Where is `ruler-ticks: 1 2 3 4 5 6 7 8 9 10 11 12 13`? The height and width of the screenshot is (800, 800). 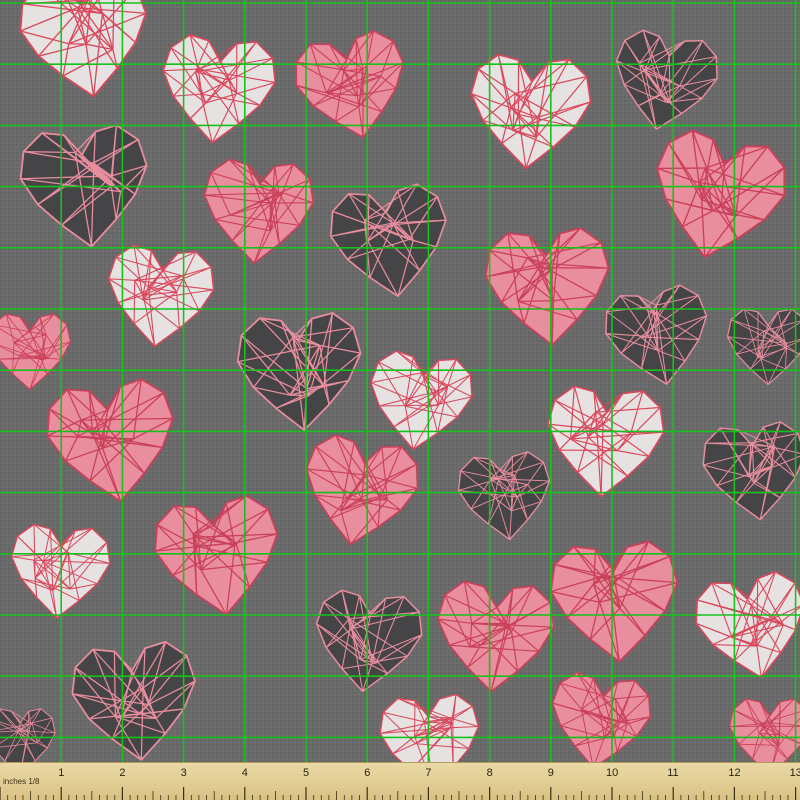 ruler-ticks: 1 2 3 4 5 6 7 8 9 10 11 12 13 is located at coordinates (400, 783).